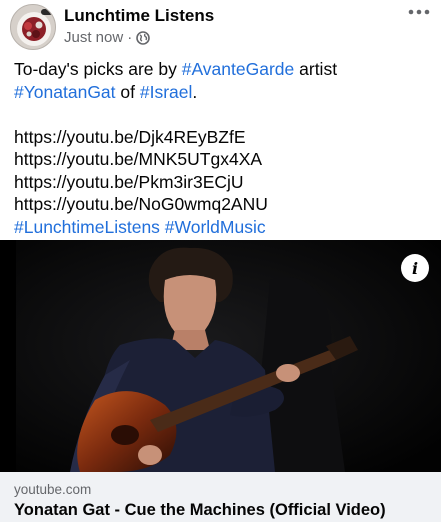 The image size is (441, 522). I want to click on youtube-link: https://youtu.be/MNK5UTgx4XA, so click(221, 159).